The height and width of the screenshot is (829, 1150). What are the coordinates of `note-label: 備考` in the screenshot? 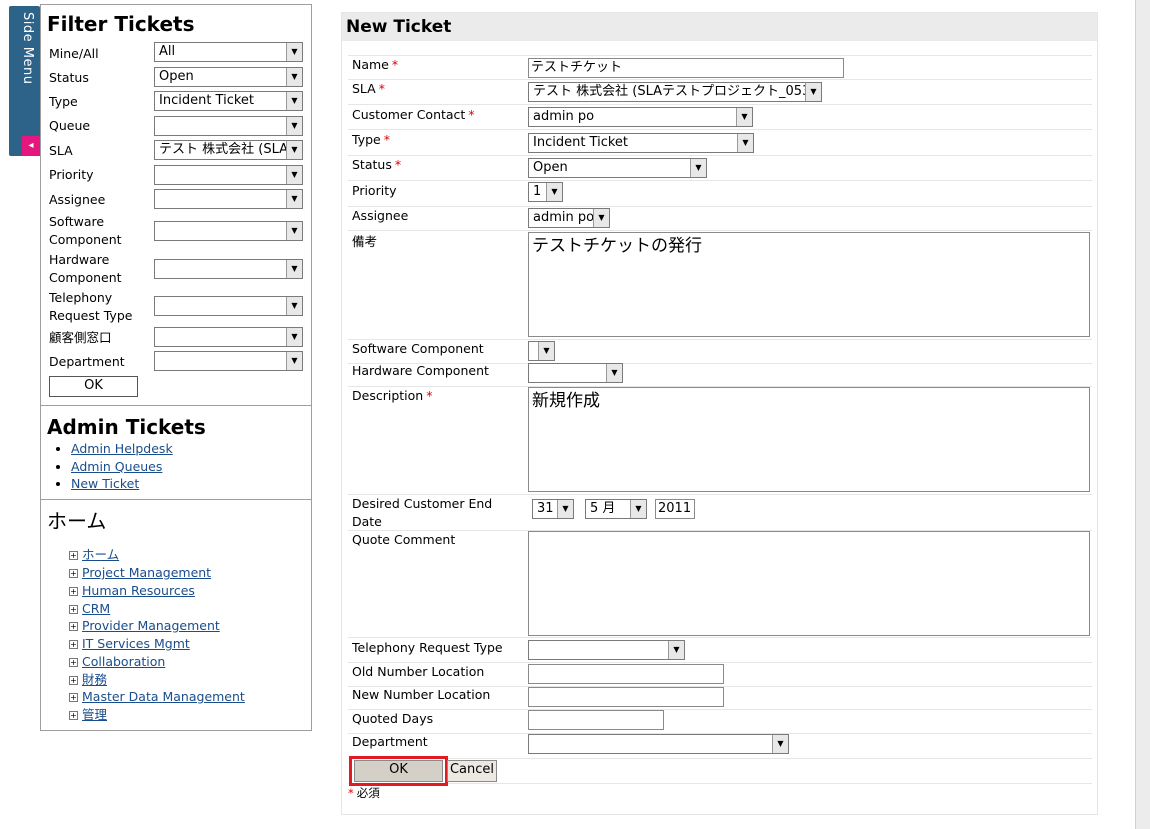 It's located at (365, 241).